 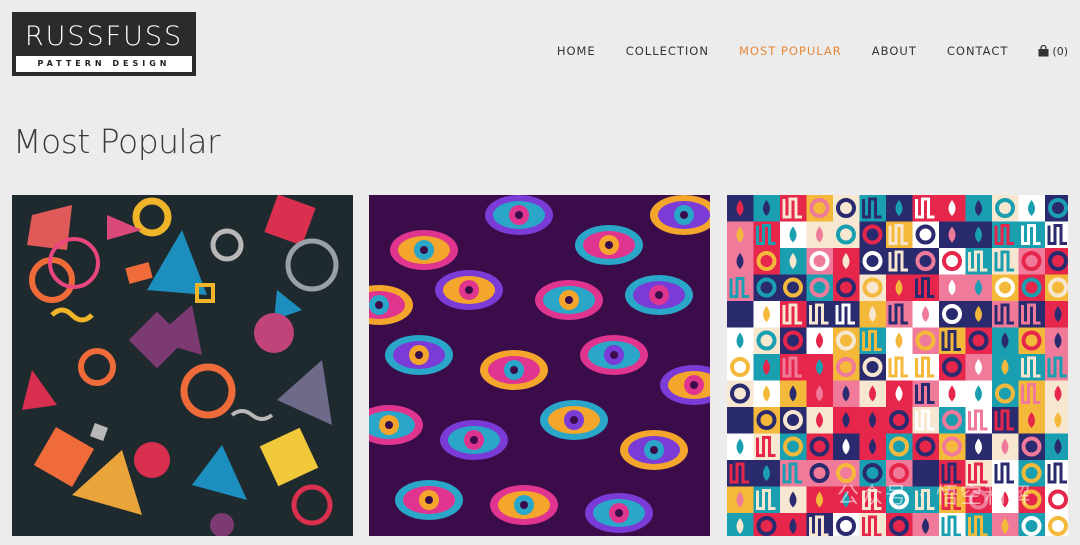 I want to click on cart-count: (0), so click(x=1060, y=51).